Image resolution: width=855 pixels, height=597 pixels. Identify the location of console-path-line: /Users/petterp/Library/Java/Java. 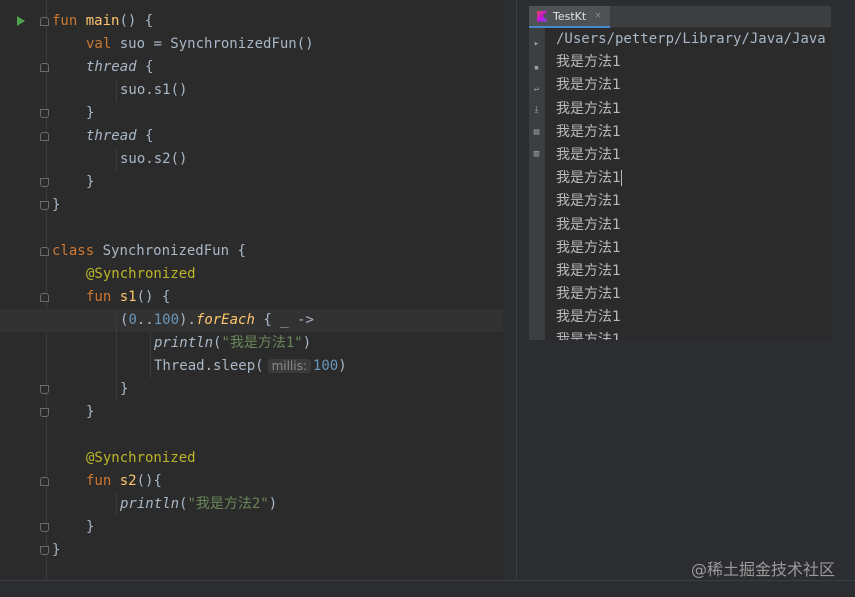
(691, 39).